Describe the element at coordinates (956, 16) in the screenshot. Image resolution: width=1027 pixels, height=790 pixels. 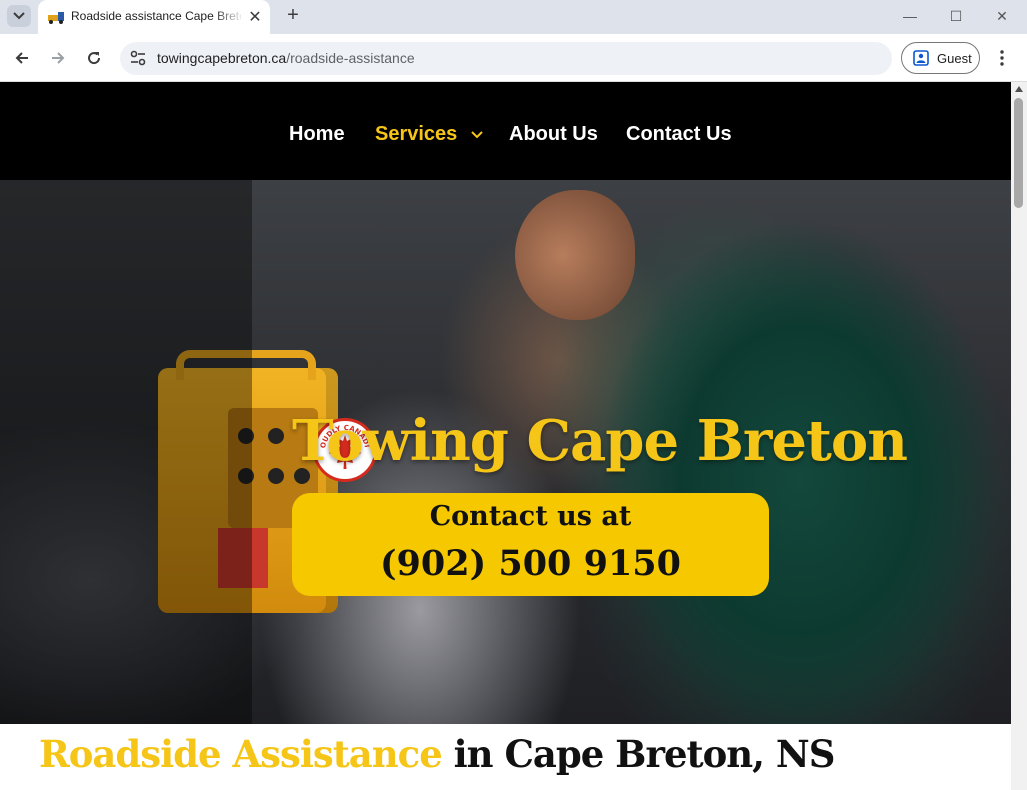
I see `maximize-icon: ☐` at that location.